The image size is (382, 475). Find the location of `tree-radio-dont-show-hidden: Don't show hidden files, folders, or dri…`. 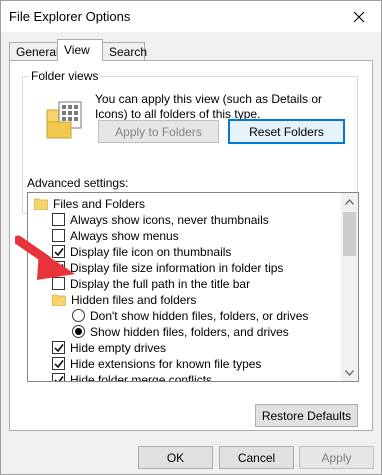

tree-radio-dont-show-hidden: Don't show hidden files, folders, or dri… is located at coordinates (190, 315).